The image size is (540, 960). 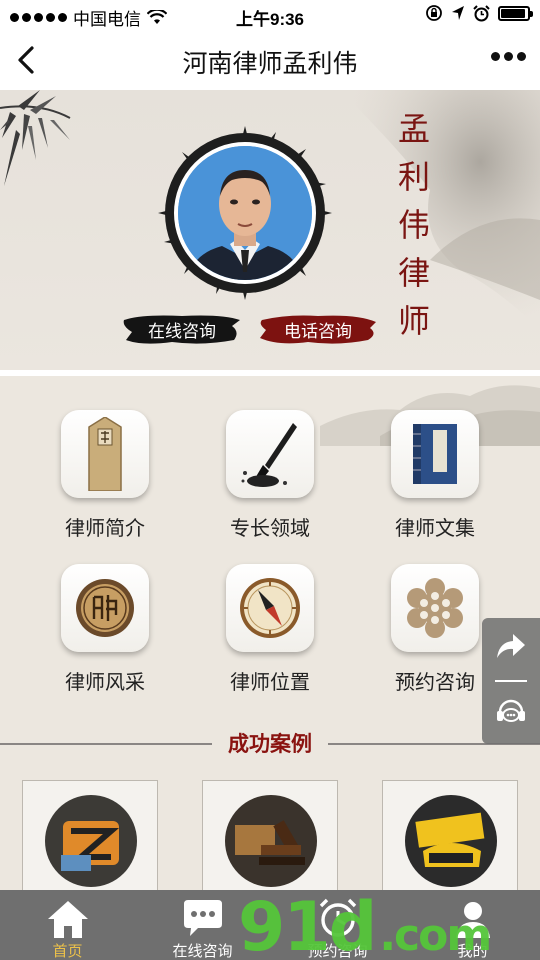 What do you see at coordinates (511, 647) in the screenshot?
I see `share-icon` at bounding box center [511, 647].